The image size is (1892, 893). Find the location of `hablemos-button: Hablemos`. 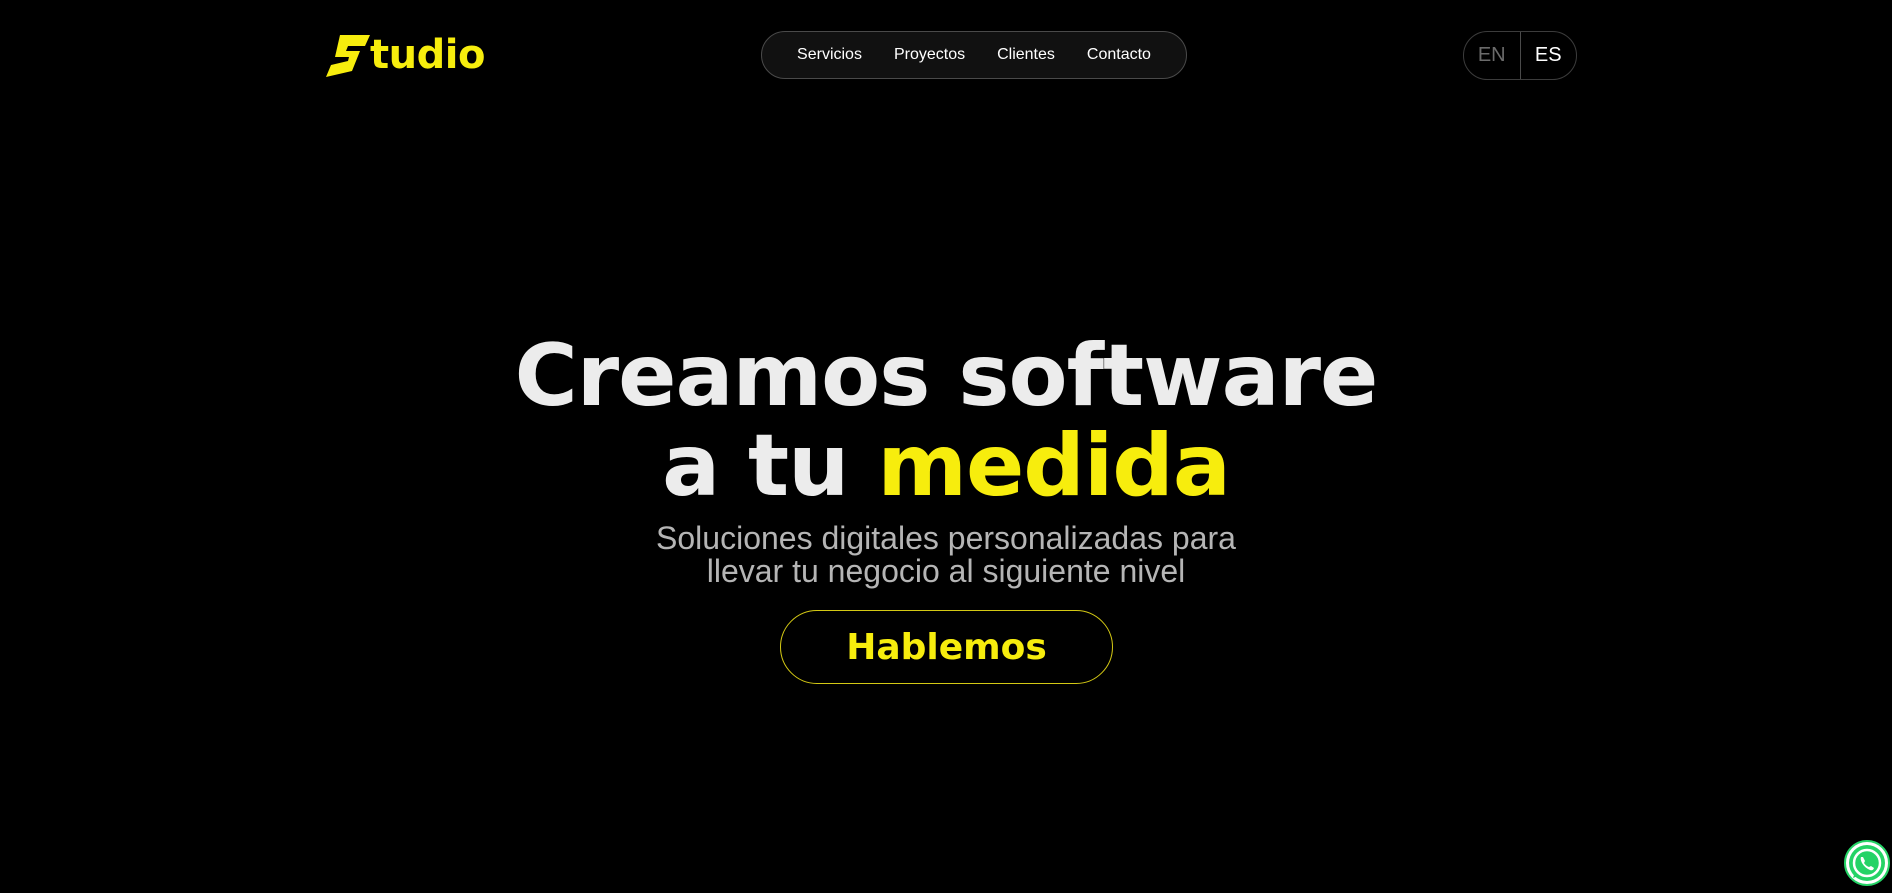

hablemos-button: Hablemos is located at coordinates (946, 647).